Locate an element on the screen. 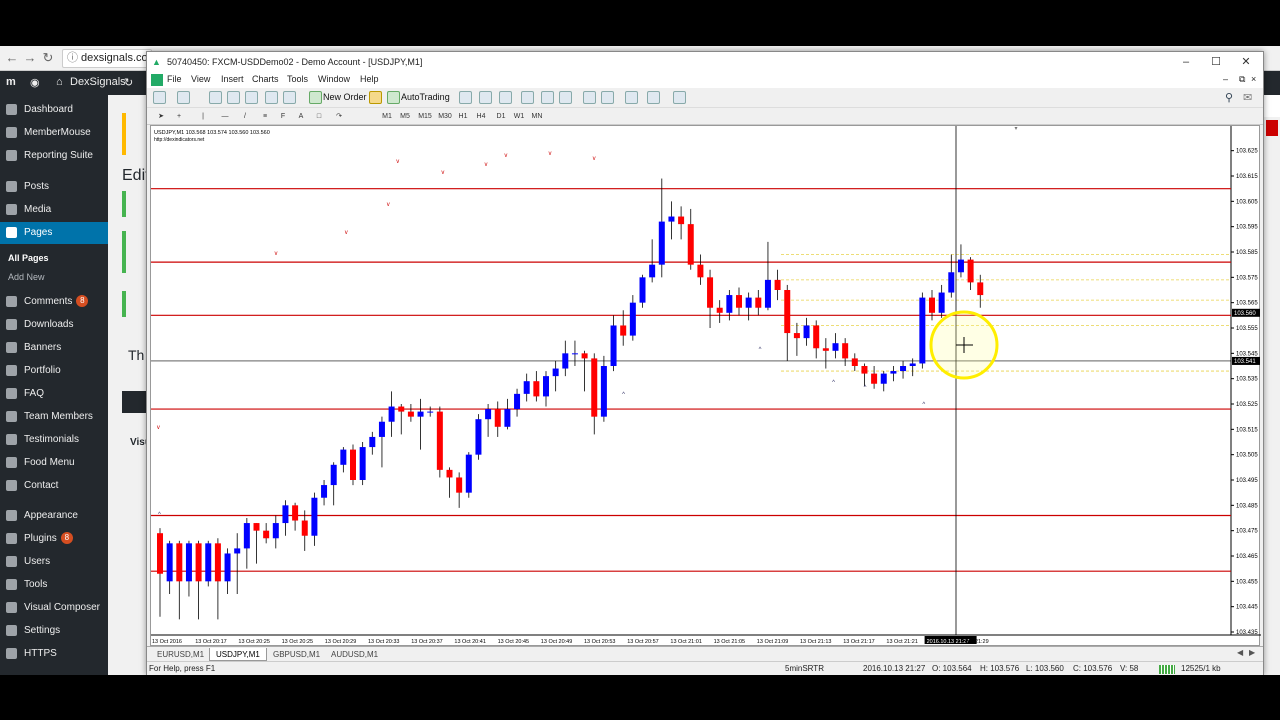  sidebar-item-add-new: Add New is located at coordinates (54, 277).